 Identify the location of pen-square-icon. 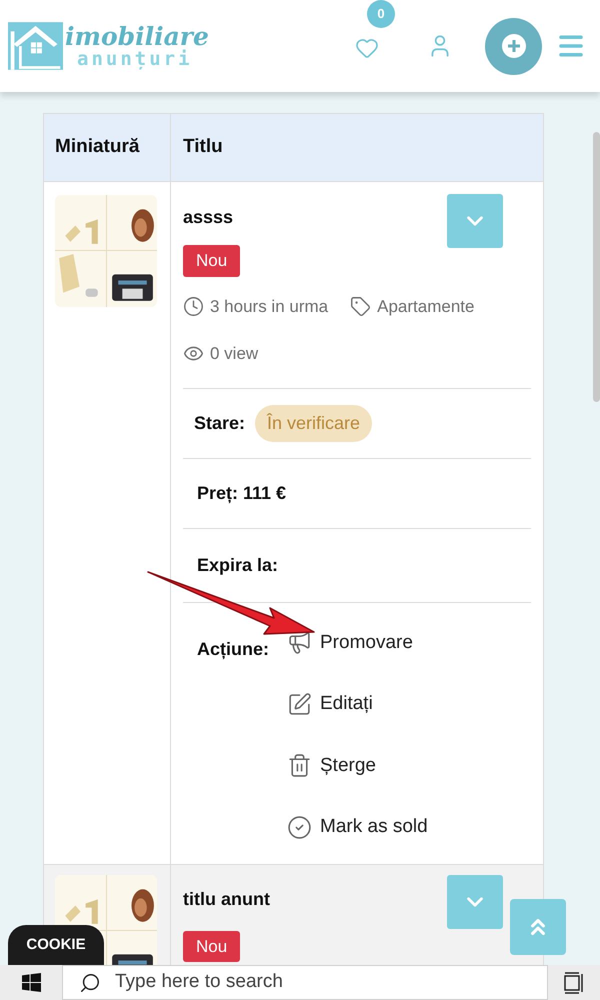
(299, 704).